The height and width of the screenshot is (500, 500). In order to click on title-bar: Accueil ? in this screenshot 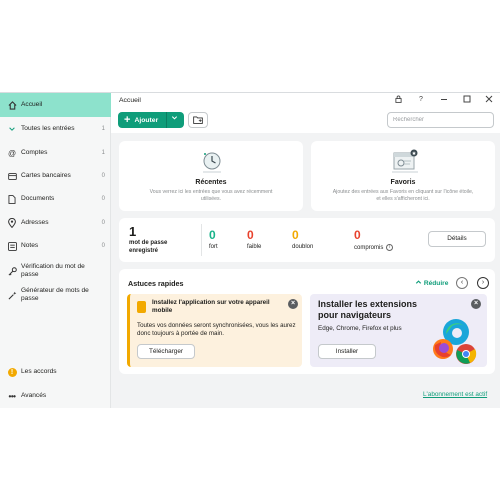, I will do `click(305, 101)`.